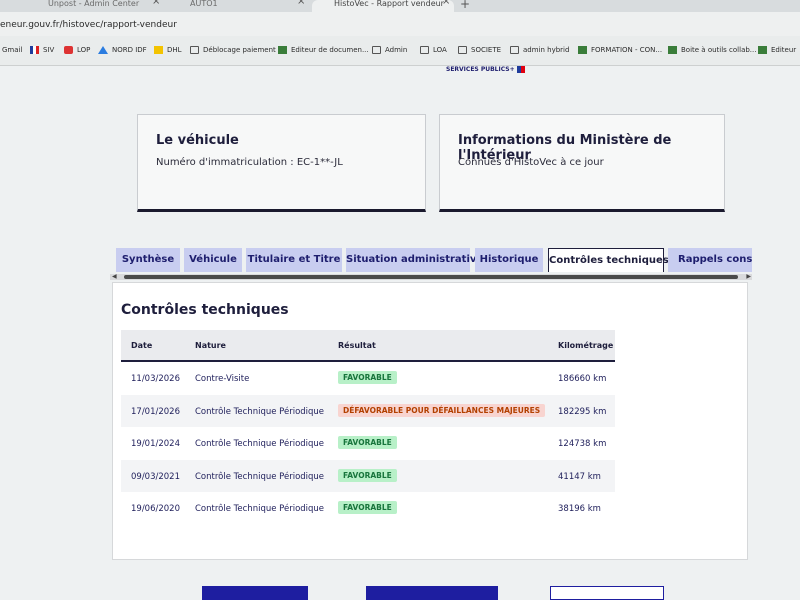 Image resolution: width=800 pixels, height=600 pixels. Describe the element at coordinates (777, 50) in the screenshot. I see `bookmark-editeur-2: Editeur` at that location.